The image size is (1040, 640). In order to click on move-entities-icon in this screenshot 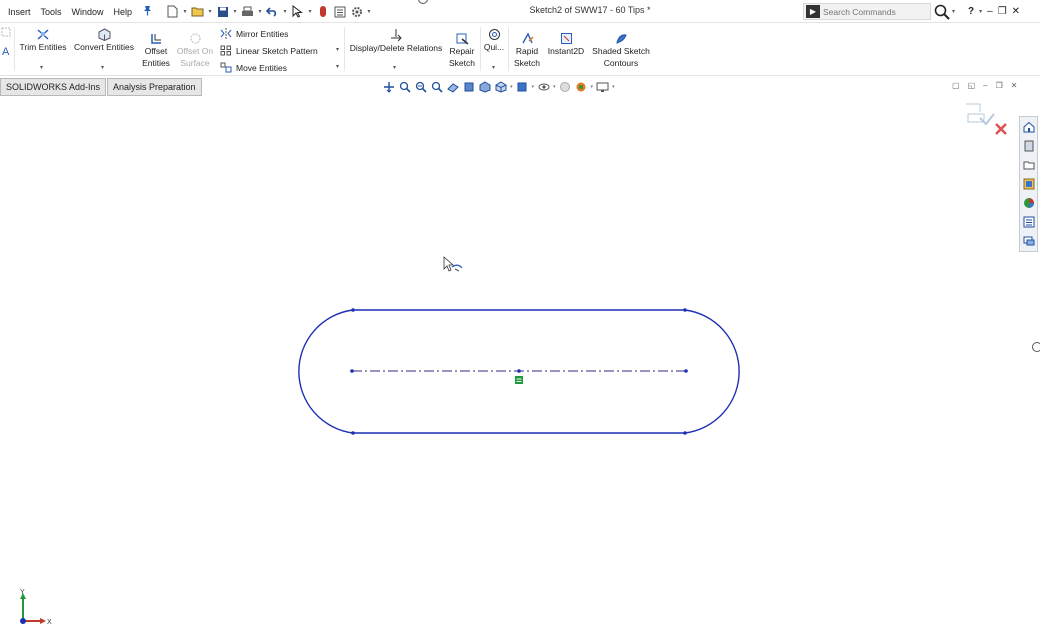, I will do `click(226, 67)`.